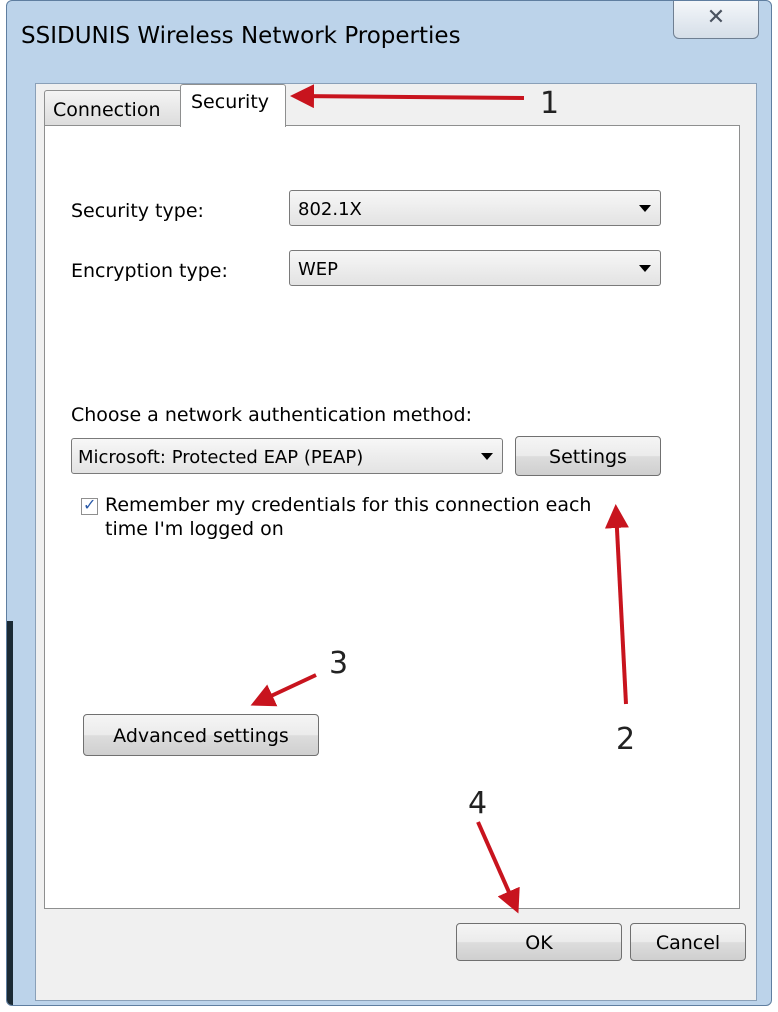 This screenshot has height=1012, width=778. What do you see at coordinates (588, 456) in the screenshot?
I see `settings-button: Settings` at bounding box center [588, 456].